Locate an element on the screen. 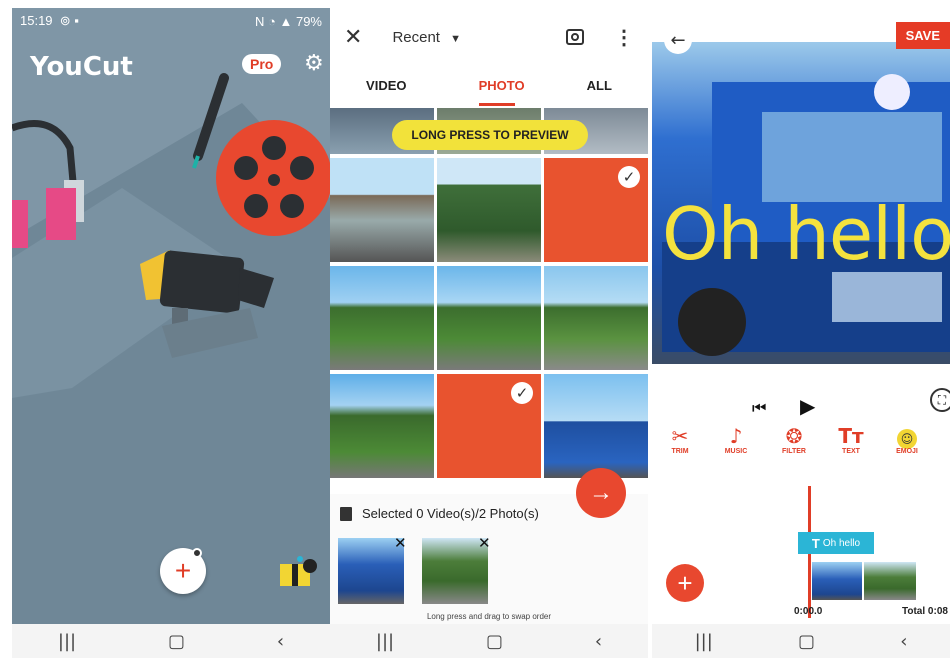  more-vert-icon: ⋮ is located at coordinates (624, 37).